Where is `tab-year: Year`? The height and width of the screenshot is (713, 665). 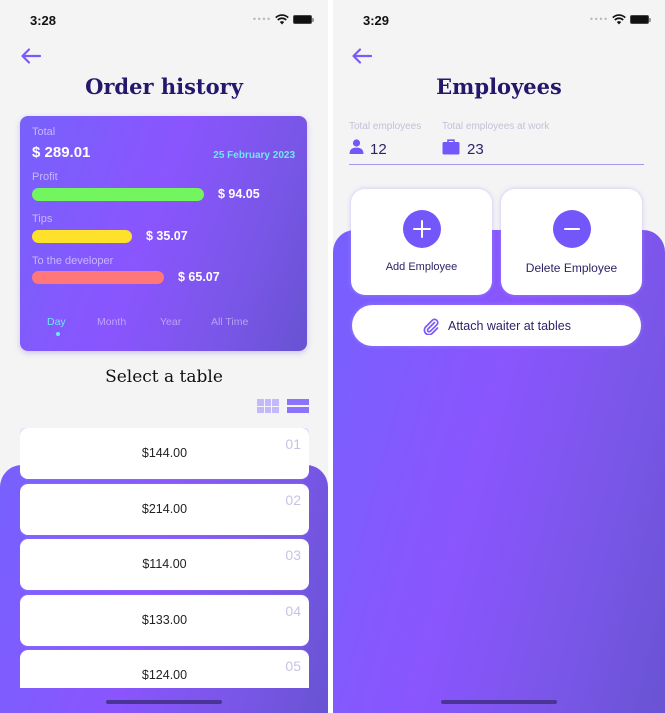 tab-year: Year is located at coordinates (170, 322).